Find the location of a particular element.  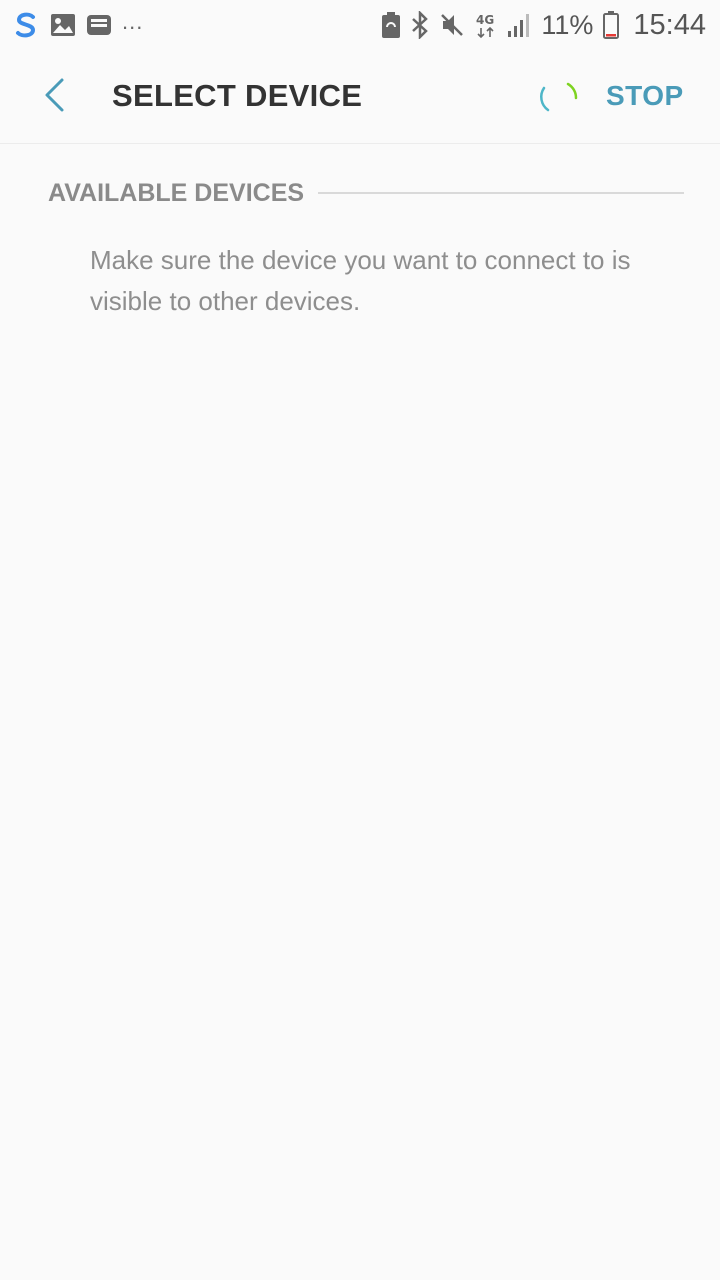

inbox-icon is located at coordinates (99, 25).